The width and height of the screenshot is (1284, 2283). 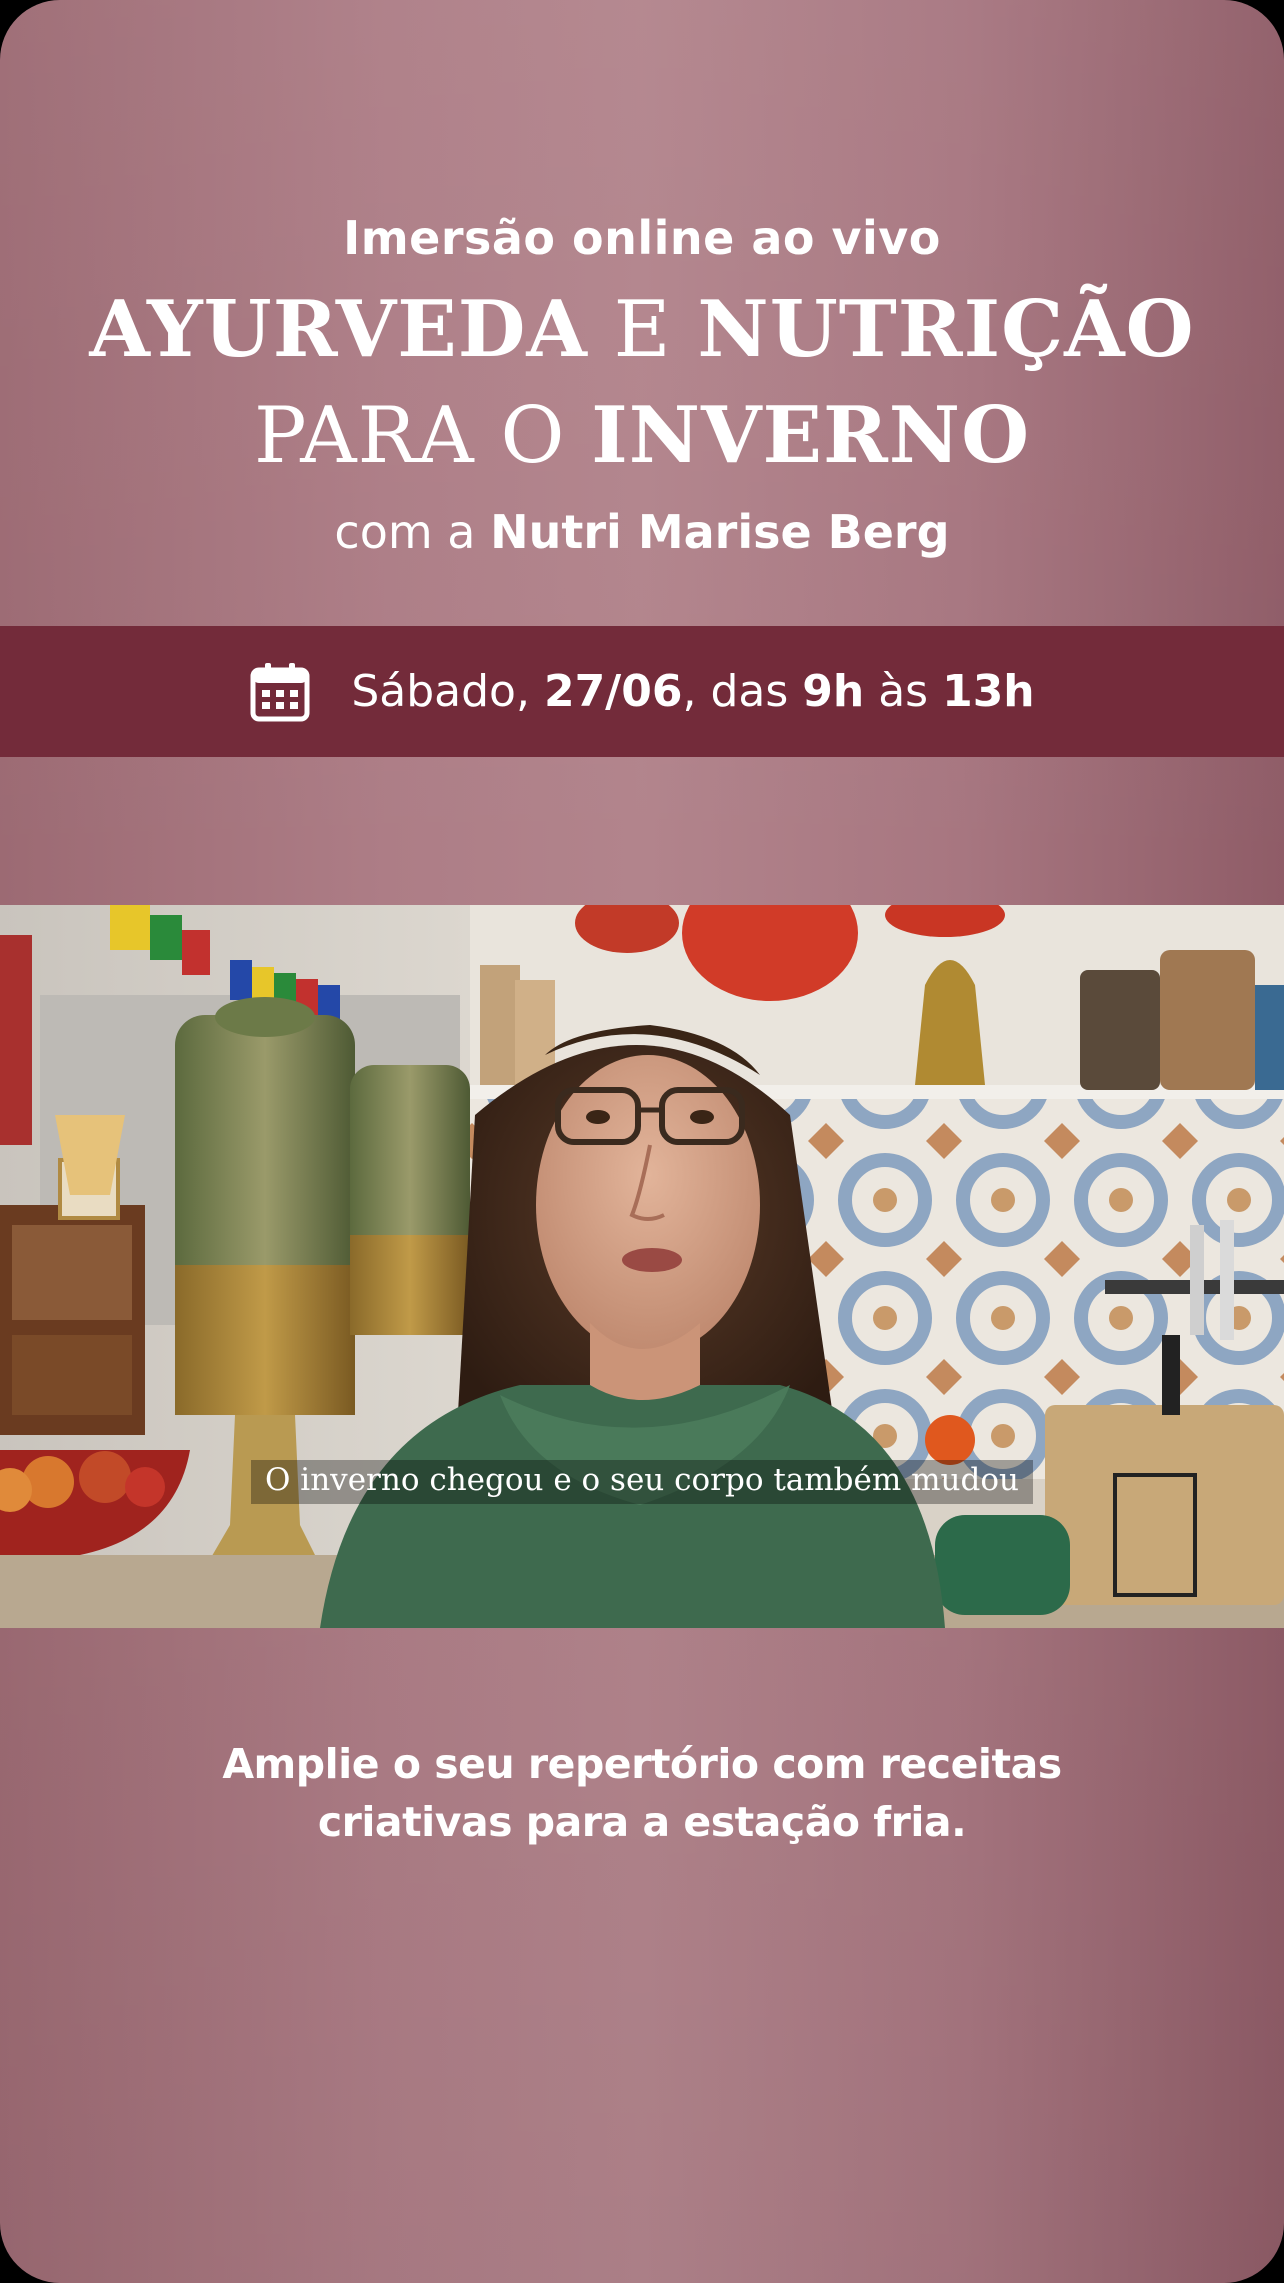 I want to click on event-date-text: Sábado, 27/06, das 9h às 13h, so click(x=692, y=691).